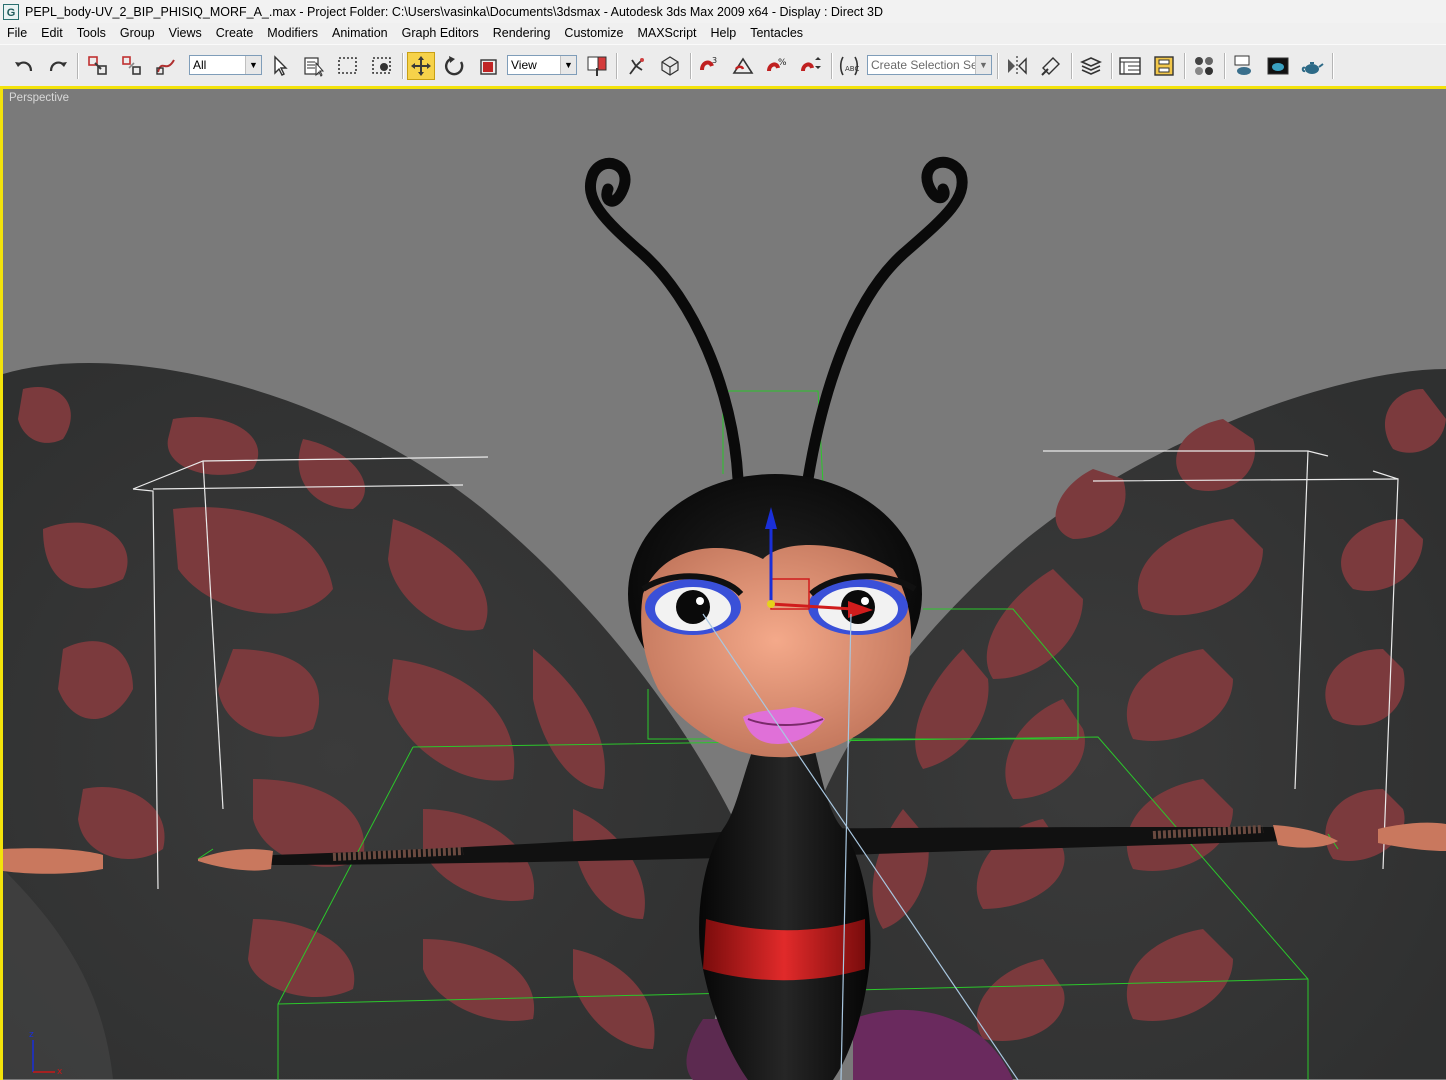 The image size is (1446, 1080). What do you see at coordinates (200, 65) in the screenshot?
I see `selection-filter-value: All` at bounding box center [200, 65].